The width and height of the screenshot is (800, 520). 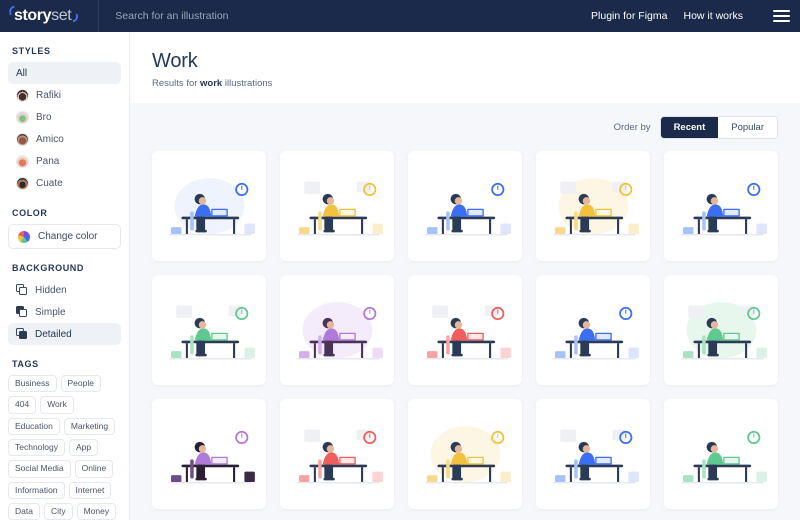 What do you see at coordinates (64, 183) in the screenshot?
I see `sidebar-item-cuate: Cuate` at bounding box center [64, 183].